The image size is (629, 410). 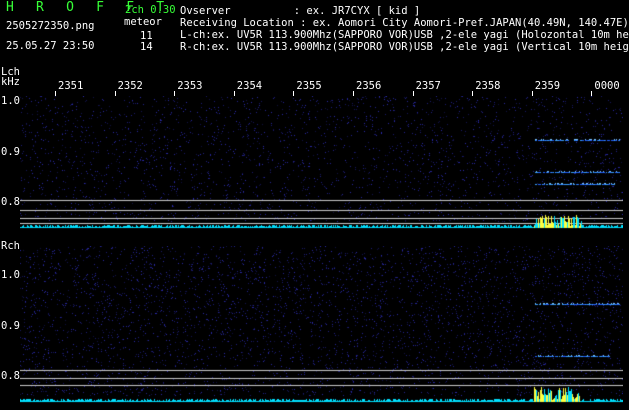 I want to click on rch-meteor-count: 14, so click(x=146, y=47).